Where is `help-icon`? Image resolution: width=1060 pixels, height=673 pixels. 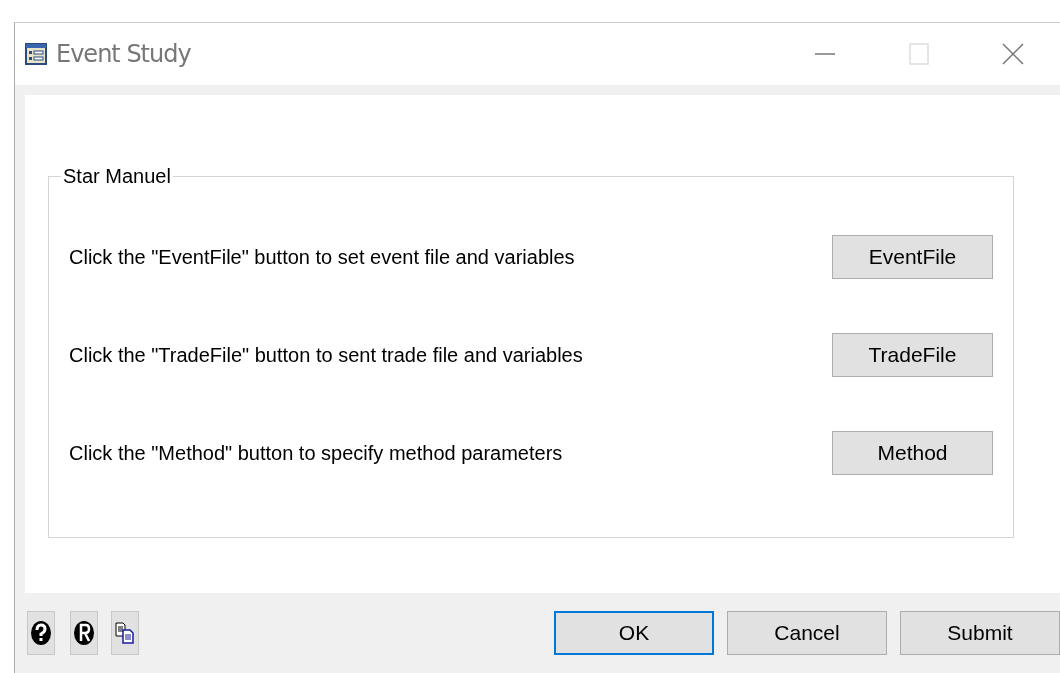
help-icon is located at coordinates (41, 633).